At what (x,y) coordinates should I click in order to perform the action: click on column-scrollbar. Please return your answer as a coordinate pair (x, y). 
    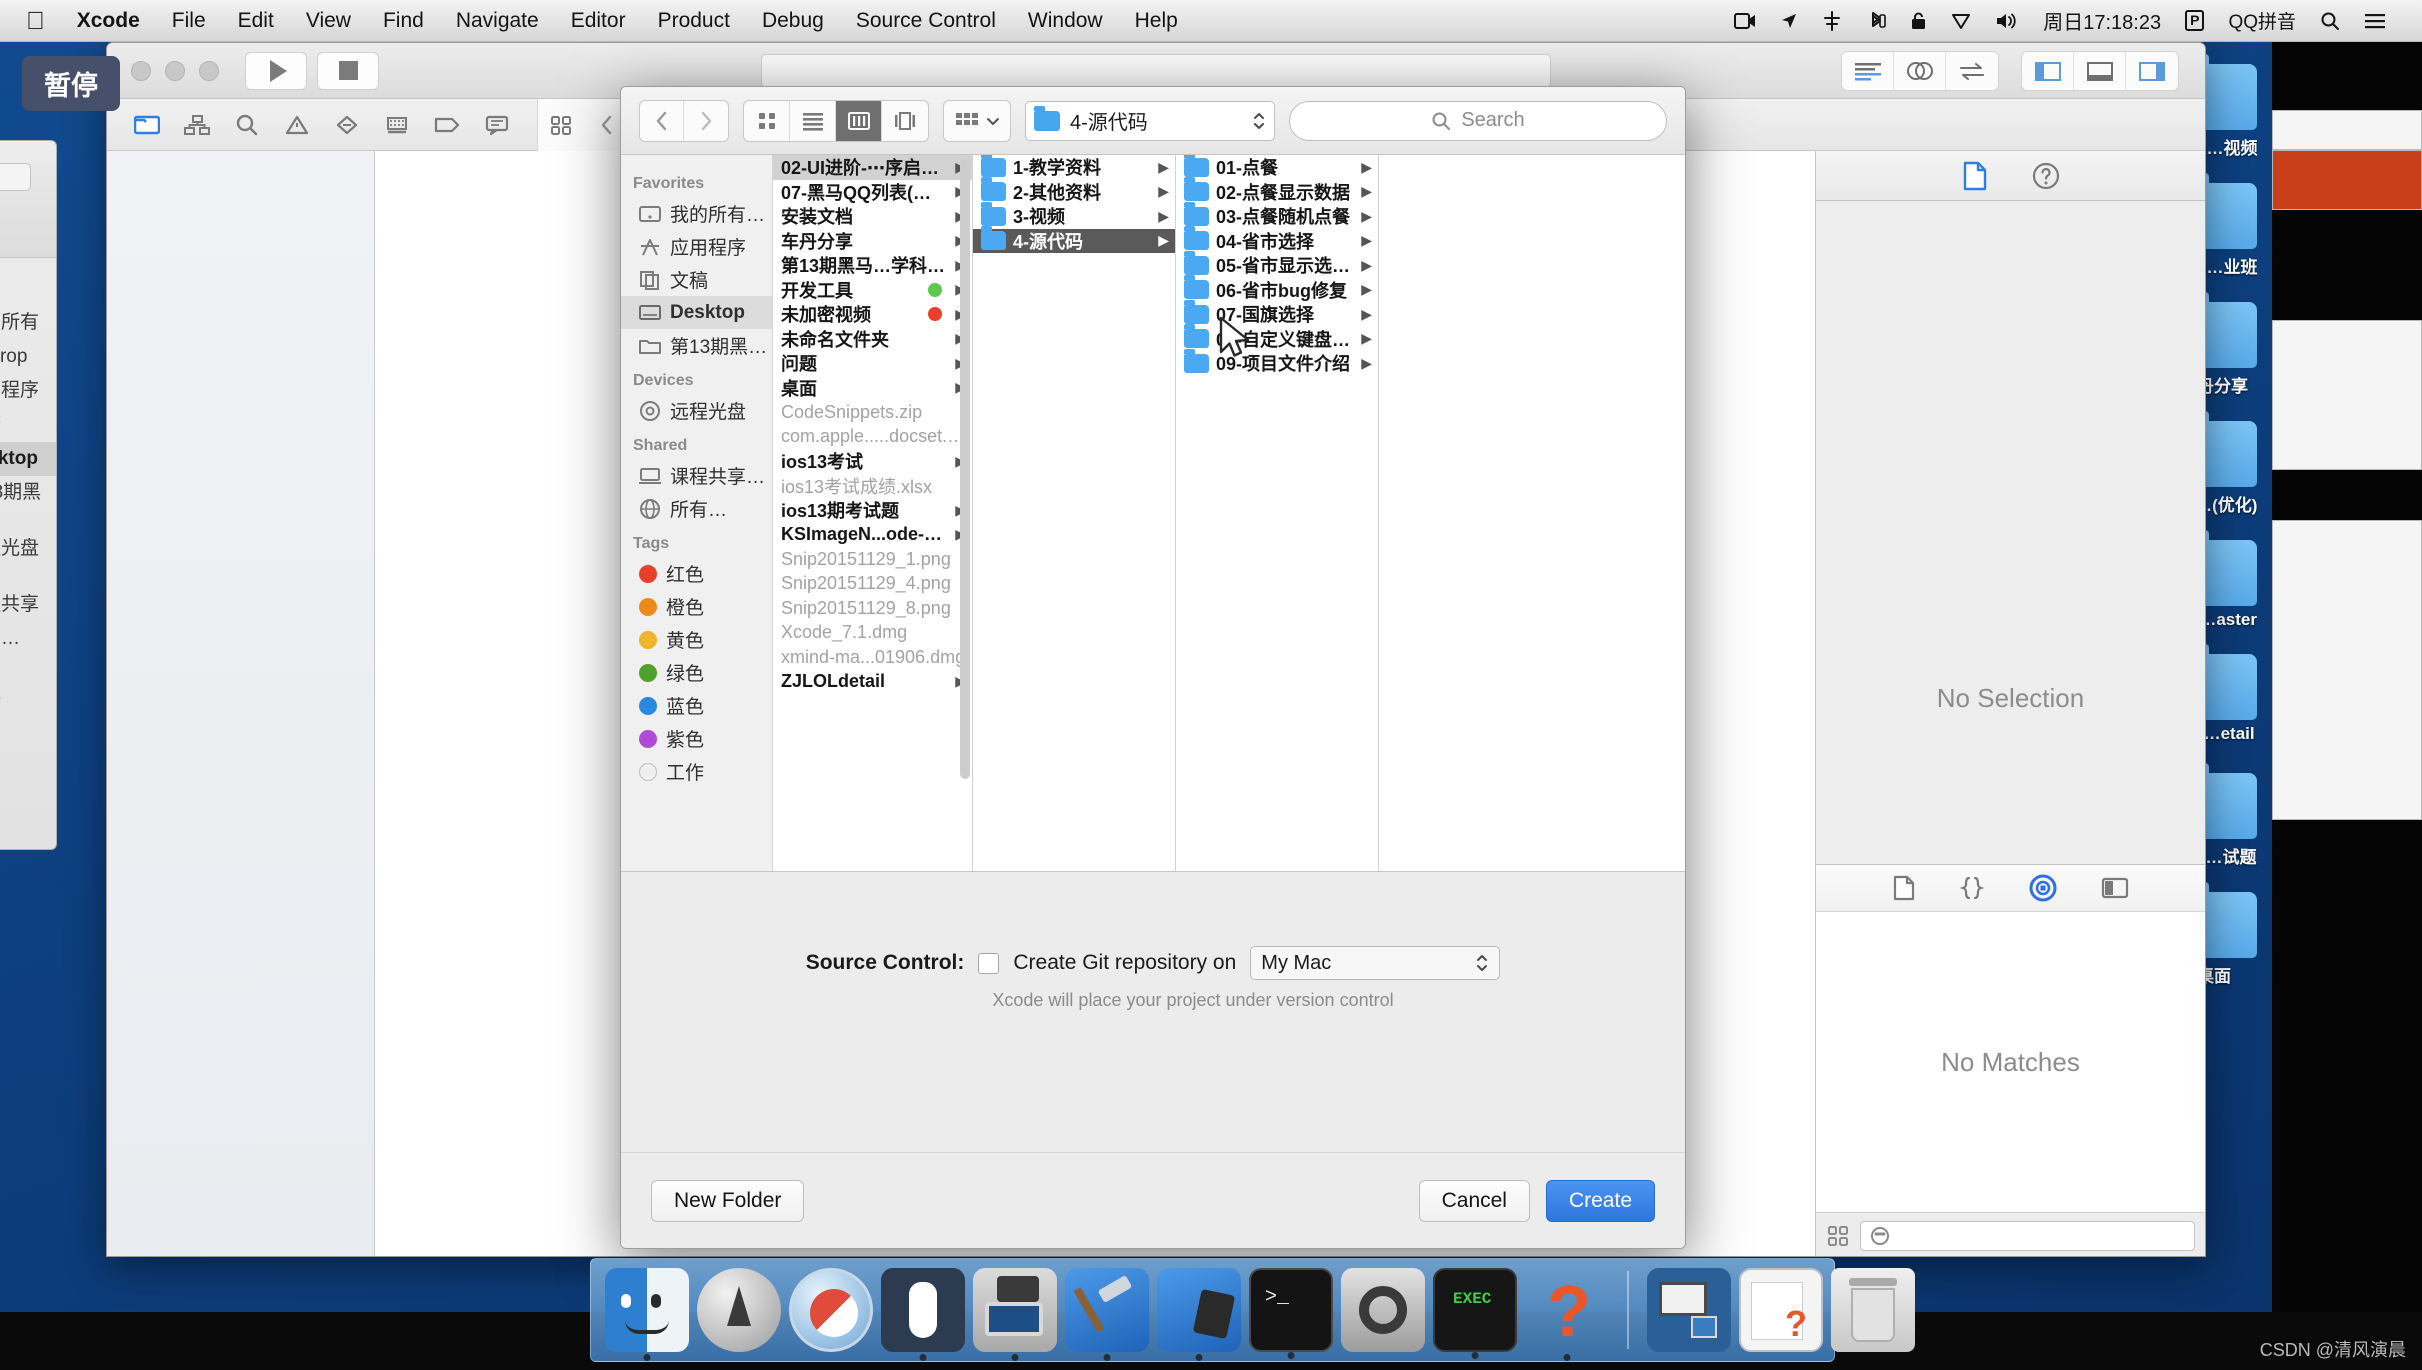
    Looking at the image, I should click on (965, 469).